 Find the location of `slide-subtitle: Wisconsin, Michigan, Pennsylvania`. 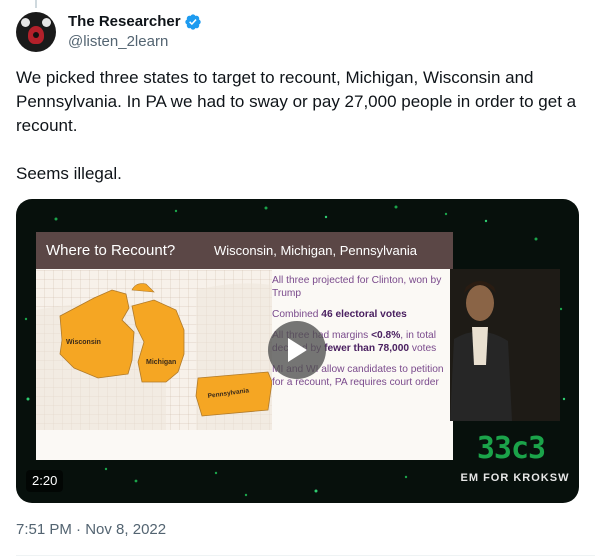

slide-subtitle: Wisconsin, Michigan, Pennsylvania is located at coordinates (316, 250).